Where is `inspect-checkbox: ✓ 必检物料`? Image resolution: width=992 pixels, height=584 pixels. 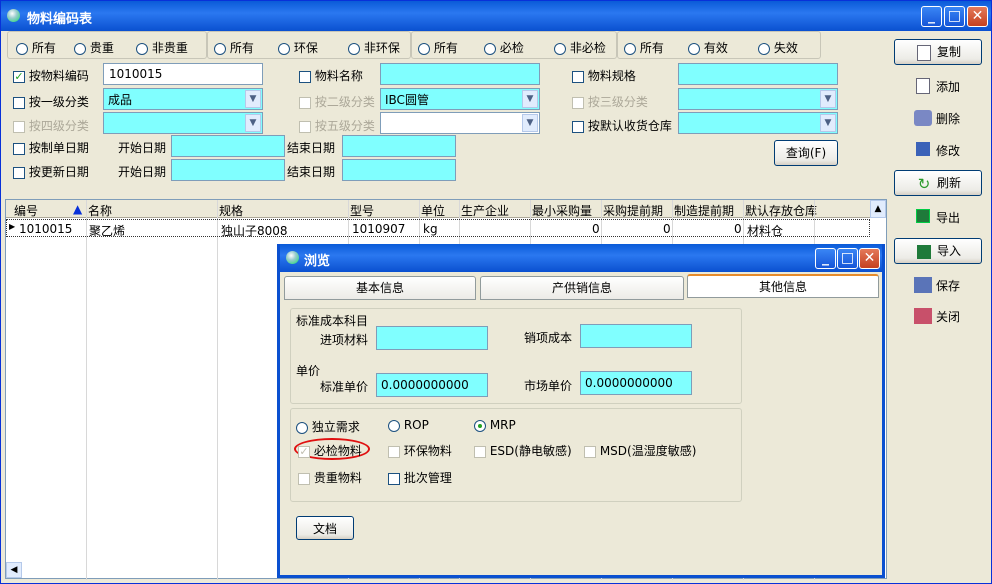 inspect-checkbox: ✓ 必检物料 is located at coordinates (330, 450).